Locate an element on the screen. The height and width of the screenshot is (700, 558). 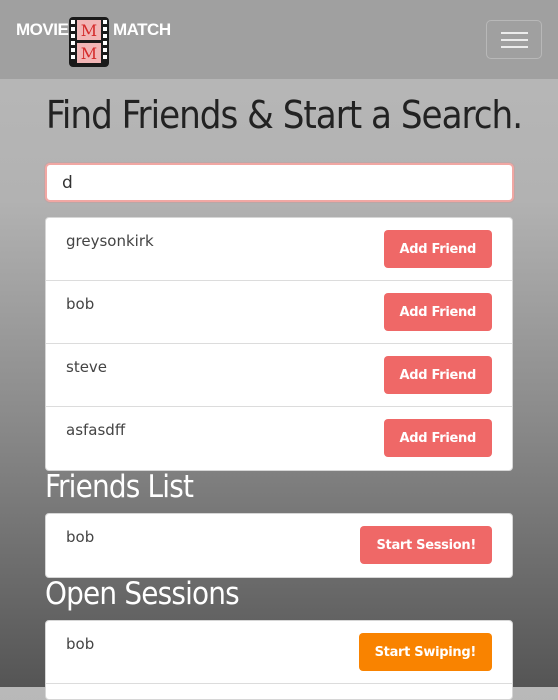
list-item: steve Add Friend is located at coordinates (279, 375).